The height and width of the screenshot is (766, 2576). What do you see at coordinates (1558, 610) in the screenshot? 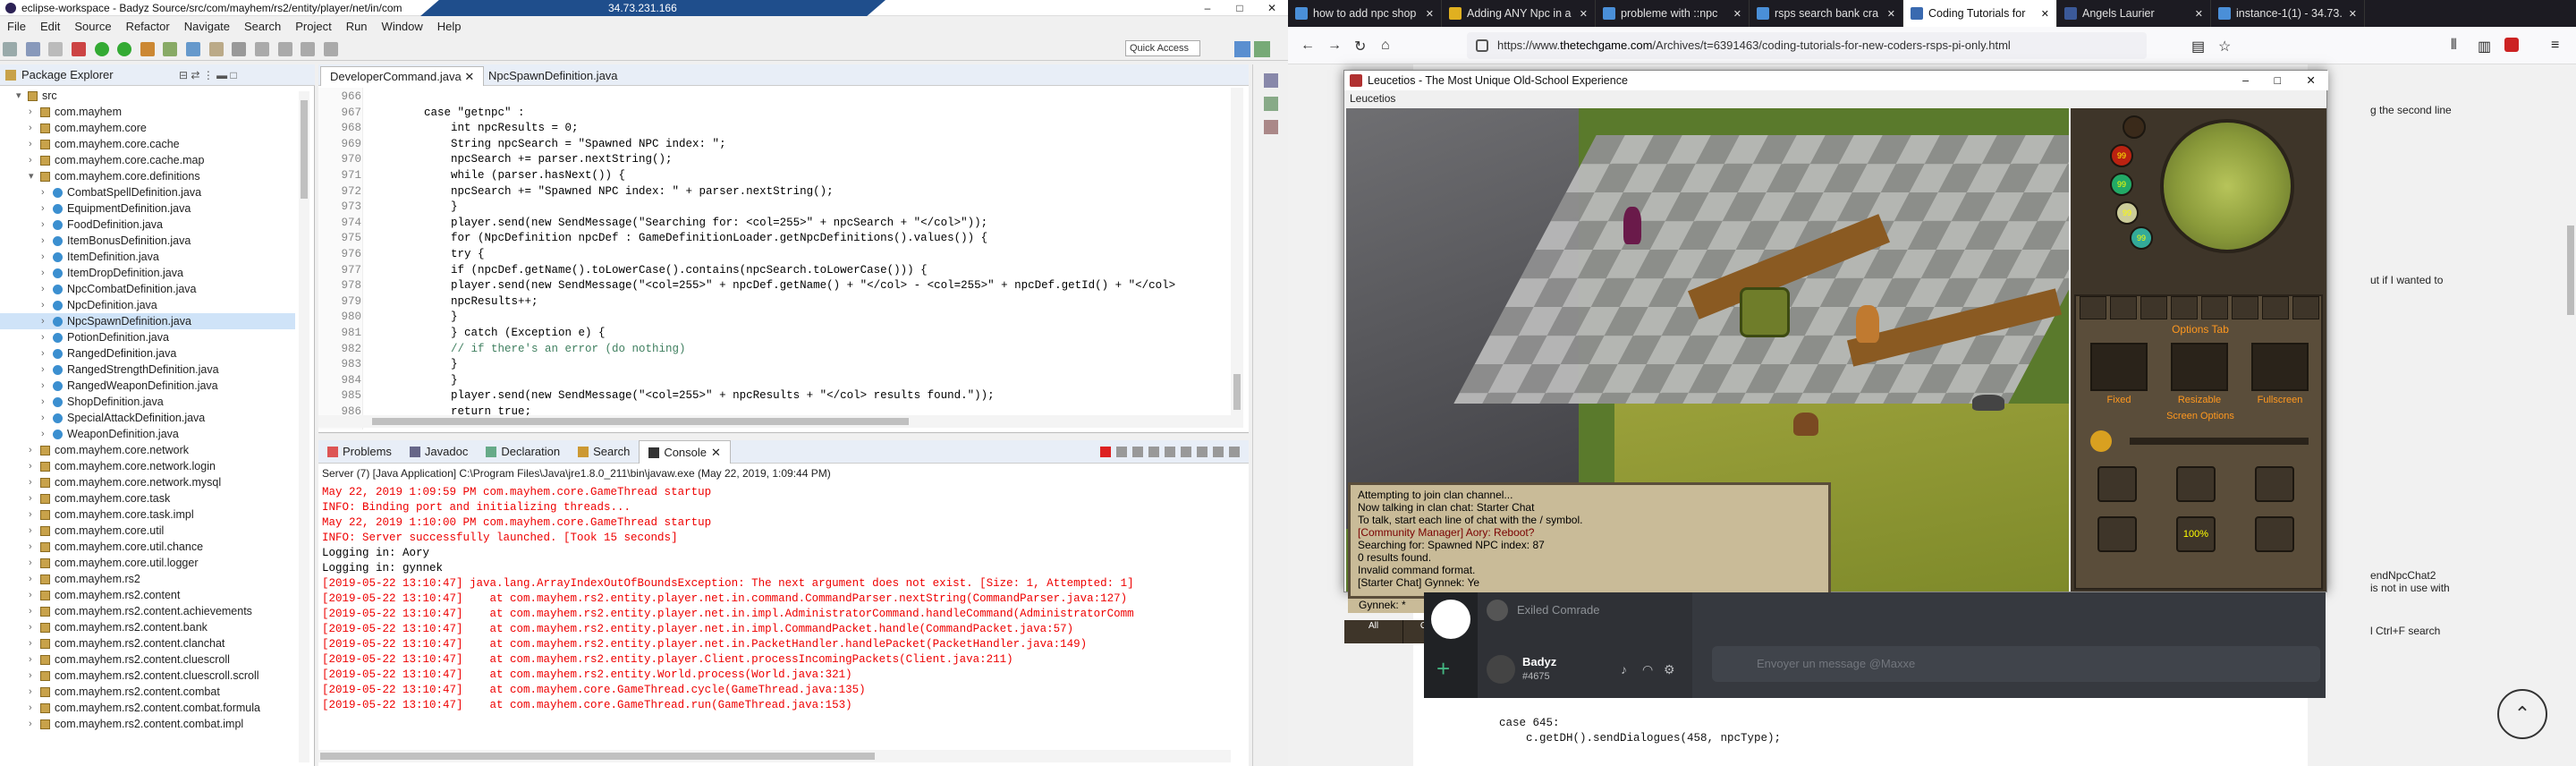
I see `channel-name: Exiled Comrade` at bounding box center [1558, 610].